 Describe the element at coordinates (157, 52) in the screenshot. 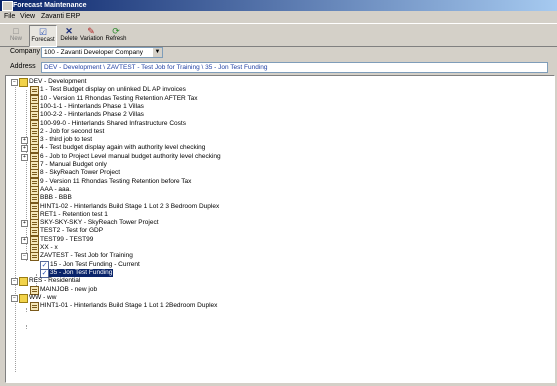

I see `chevron-down-icon: ▼` at that location.